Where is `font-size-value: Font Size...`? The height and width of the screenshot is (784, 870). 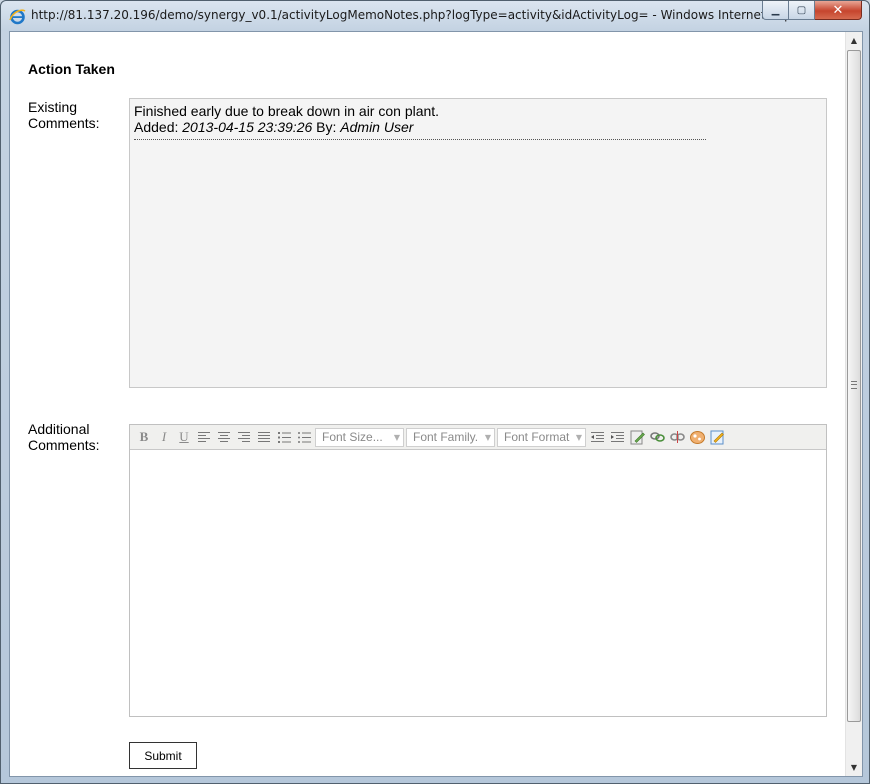 font-size-value: Font Size... is located at coordinates (352, 437).